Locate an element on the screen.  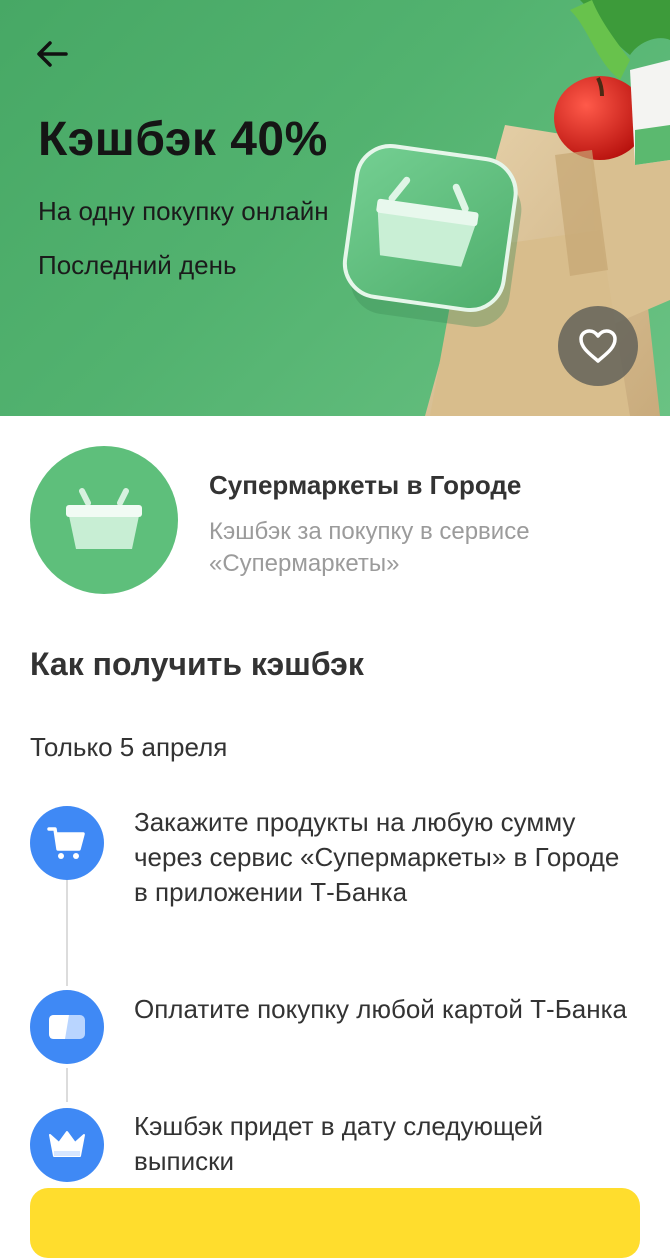
offer-subtitle: На одну покупку онлайн is located at coordinates (183, 211).